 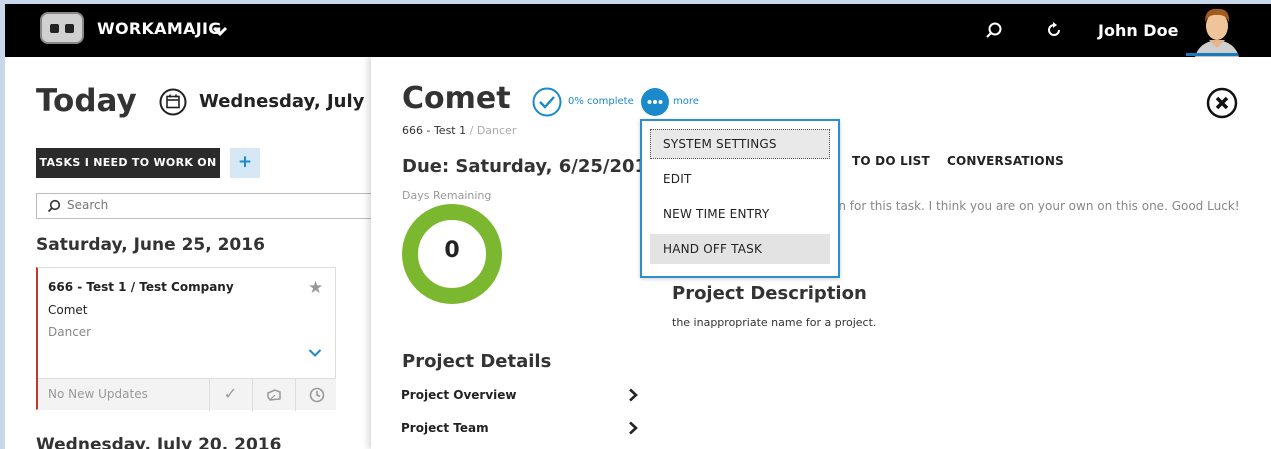 What do you see at coordinates (531, 166) in the screenshot?
I see `due-date: Due: Saturday, 6/25/2016` at bounding box center [531, 166].